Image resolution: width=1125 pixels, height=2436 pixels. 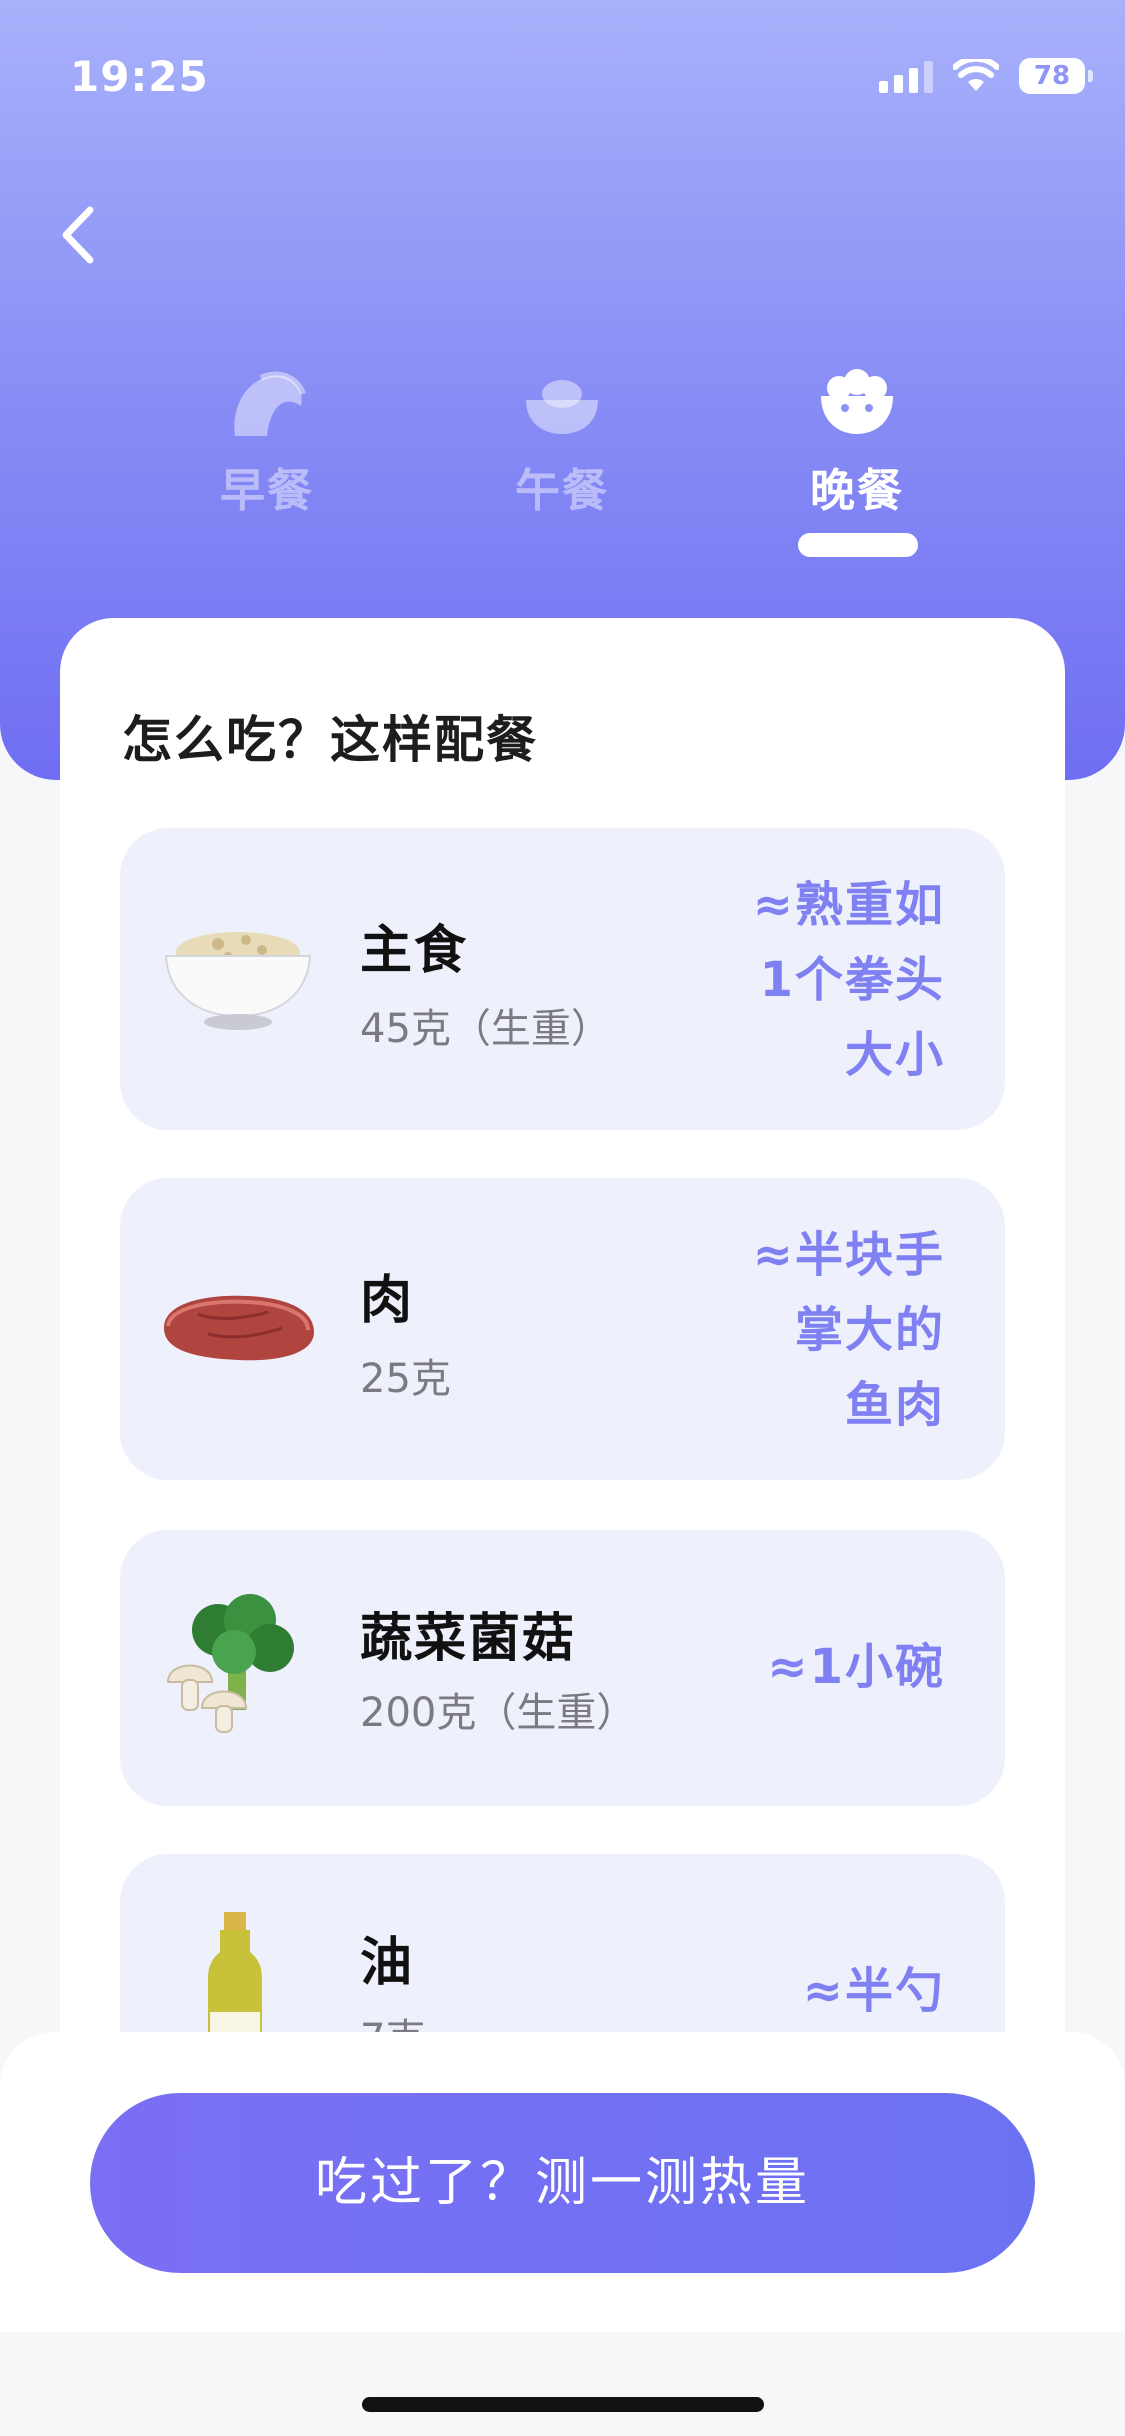 I want to click on status-time: 19:25, so click(x=139, y=76).